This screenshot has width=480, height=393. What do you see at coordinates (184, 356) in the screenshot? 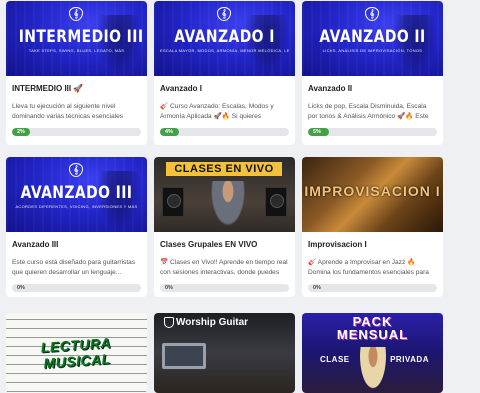
I see `laptop-image` at bounding box center [184, 356].